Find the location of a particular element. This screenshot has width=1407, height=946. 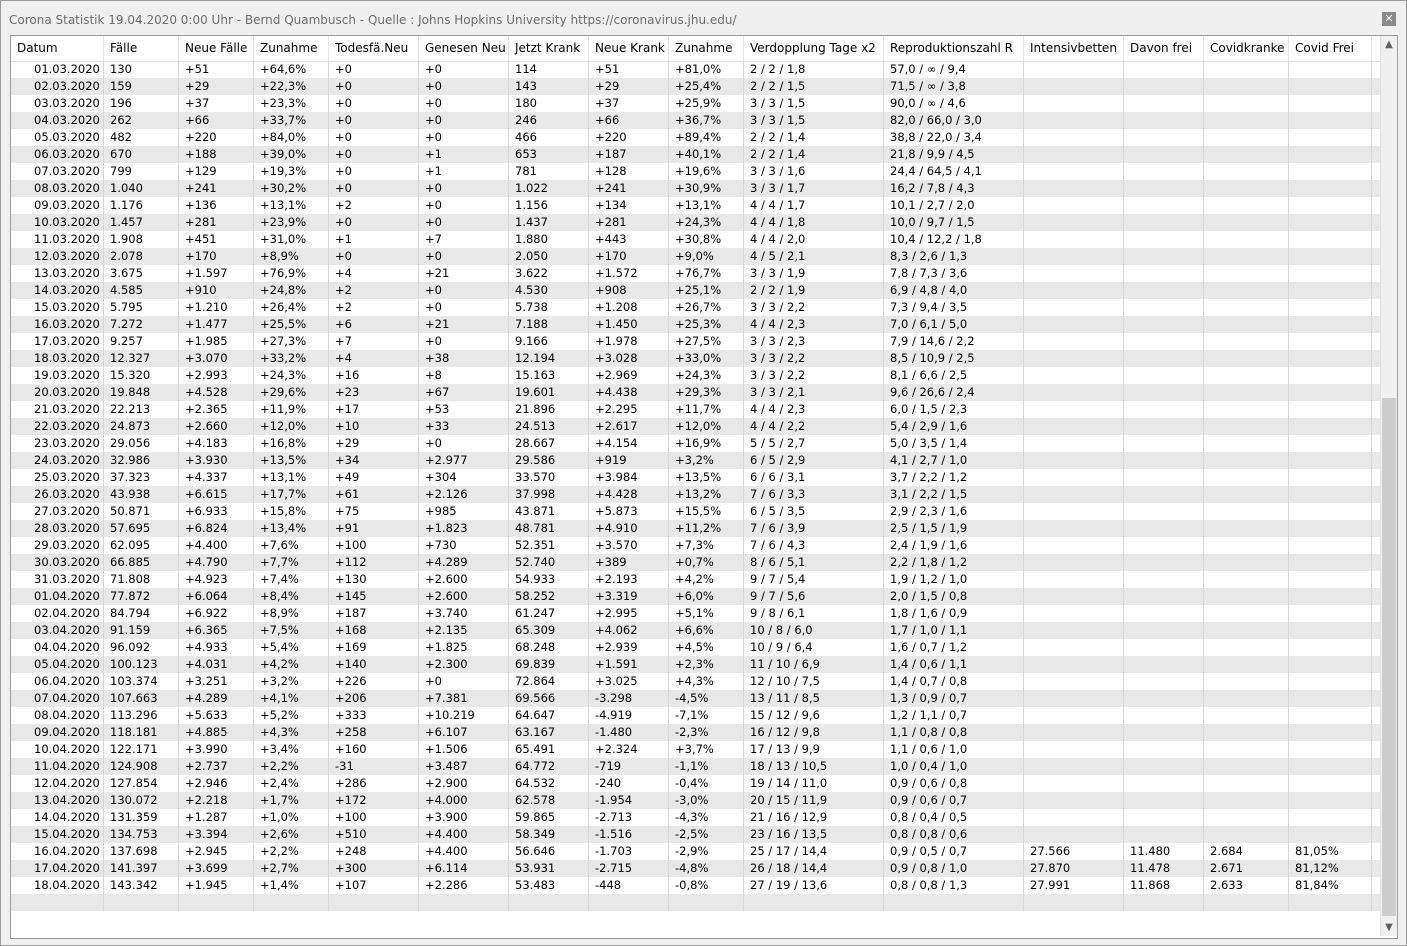

table-row is located at coordinates (696, 902).